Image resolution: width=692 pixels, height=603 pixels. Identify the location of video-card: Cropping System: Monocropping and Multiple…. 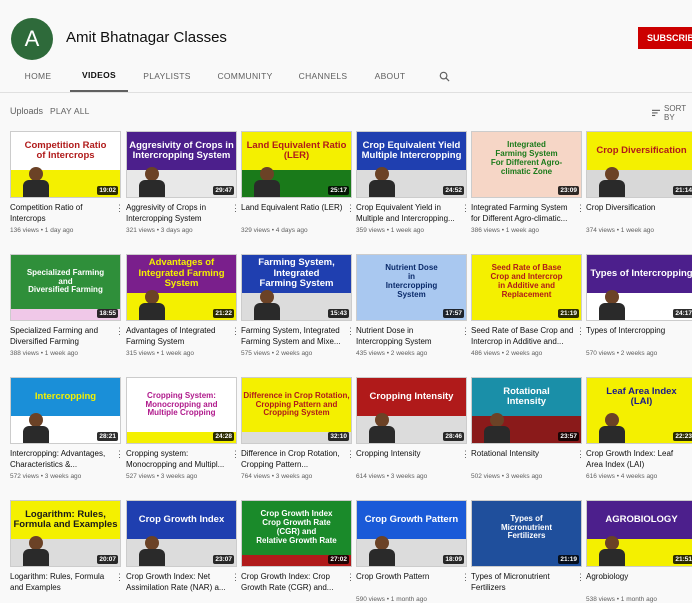
(183, 428).